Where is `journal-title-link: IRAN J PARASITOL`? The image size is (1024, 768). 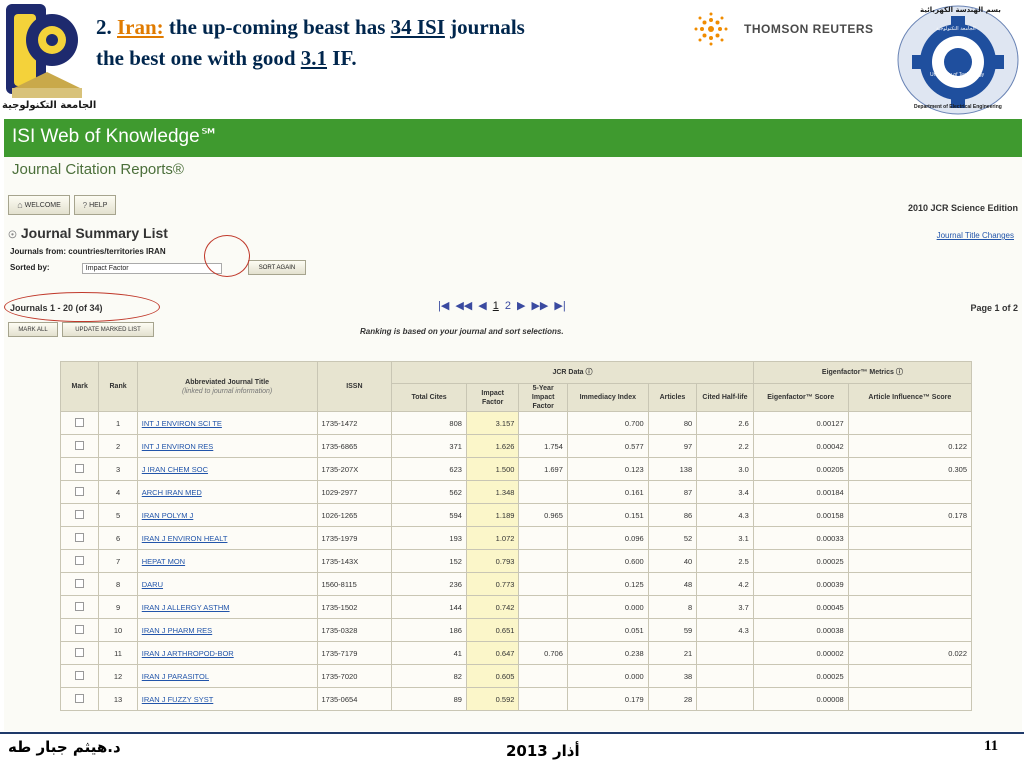
journal-title-link: IRAN J PARASITOL is located at coordinates (175, 676).